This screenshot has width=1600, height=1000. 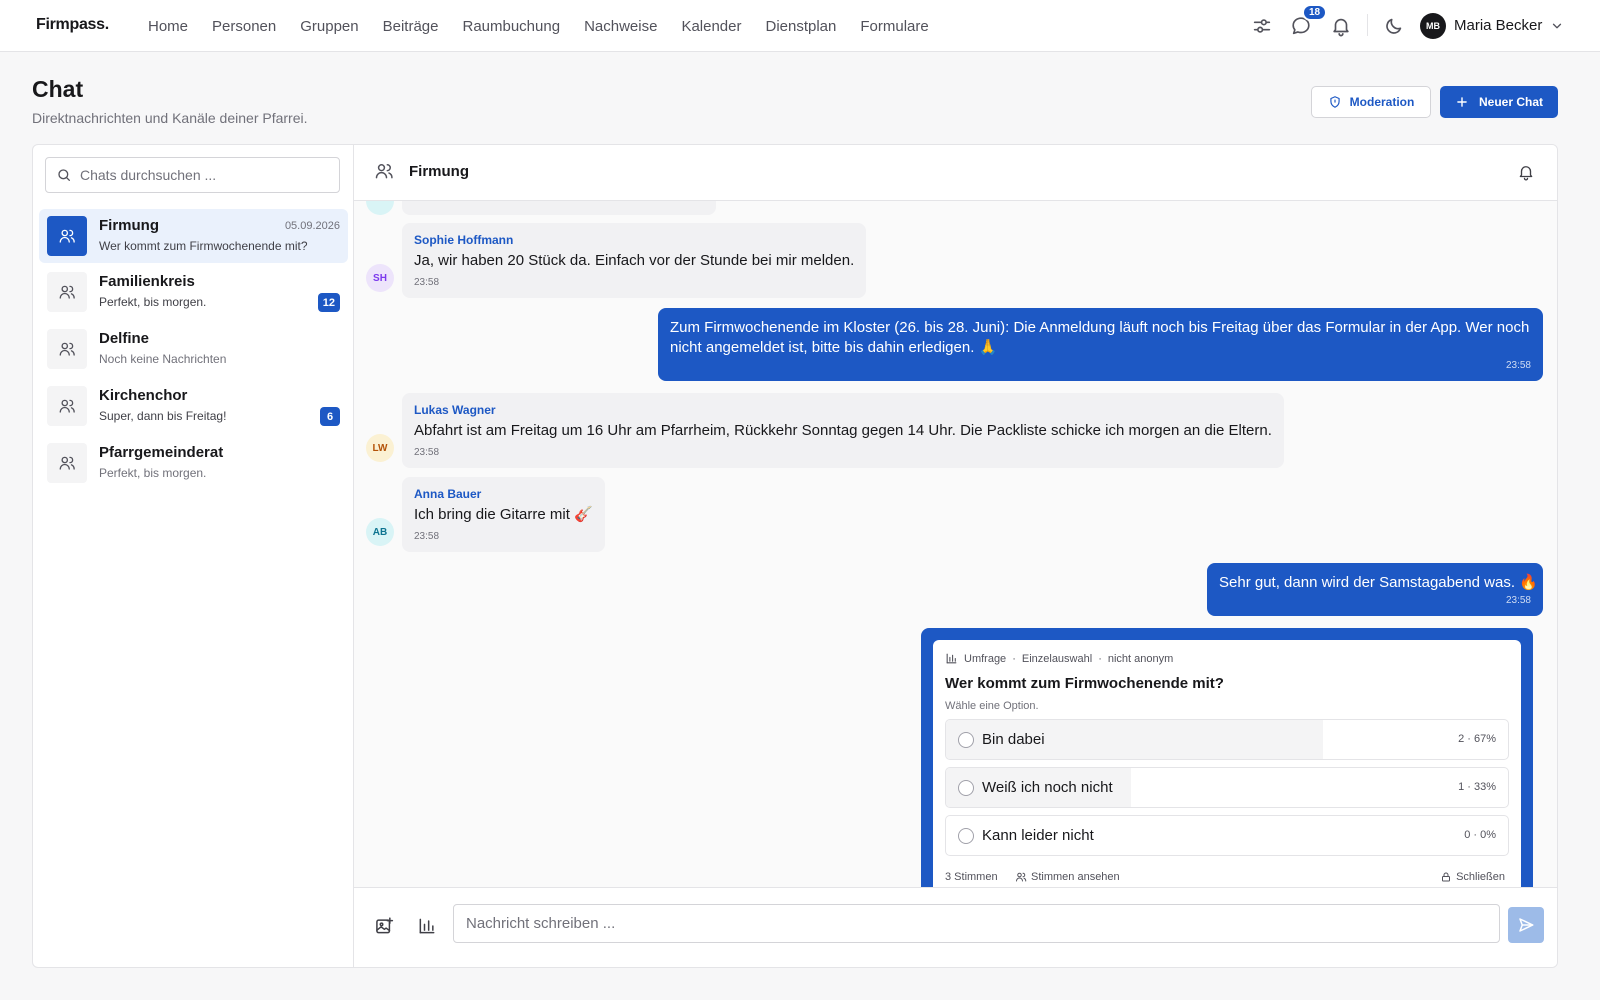 What do you see at coordinates (1227, 739) in the screenshot?
I see `poll-option: Bin dabei 2 · 67%` at bounding box center [1227, 739].